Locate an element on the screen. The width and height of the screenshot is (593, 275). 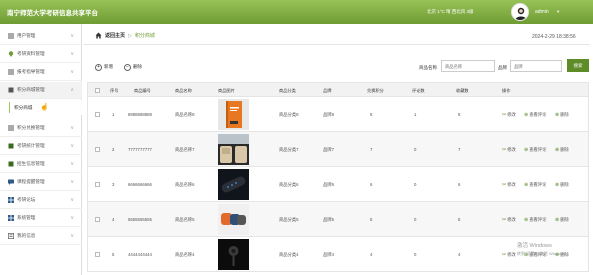
minus-icon: − is located at coordinates (127, 67).